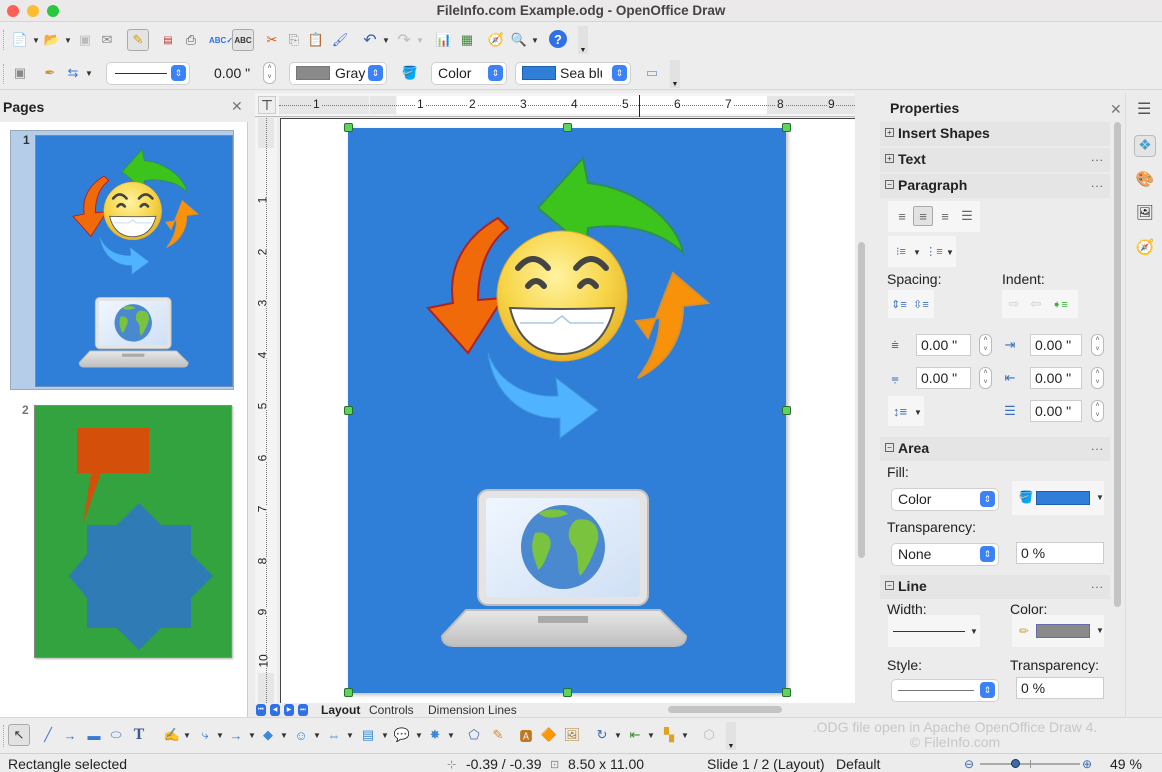 This screenshot has width=1162, height=772. I want to click on line-width-field: 0.00 ", so click(233, 73).